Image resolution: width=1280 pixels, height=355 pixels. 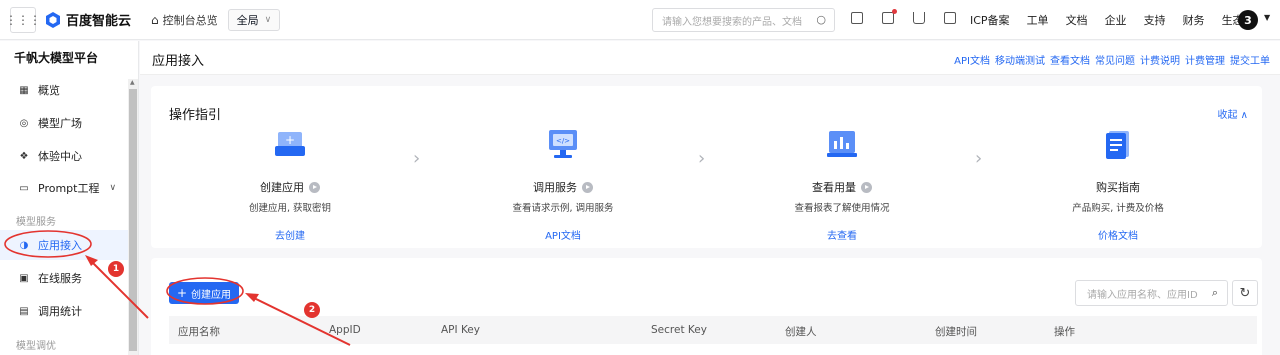 What do you see at coordinates (889, 16) in the screenshot?
I see `message-icon` at bounding box center [889, 16].